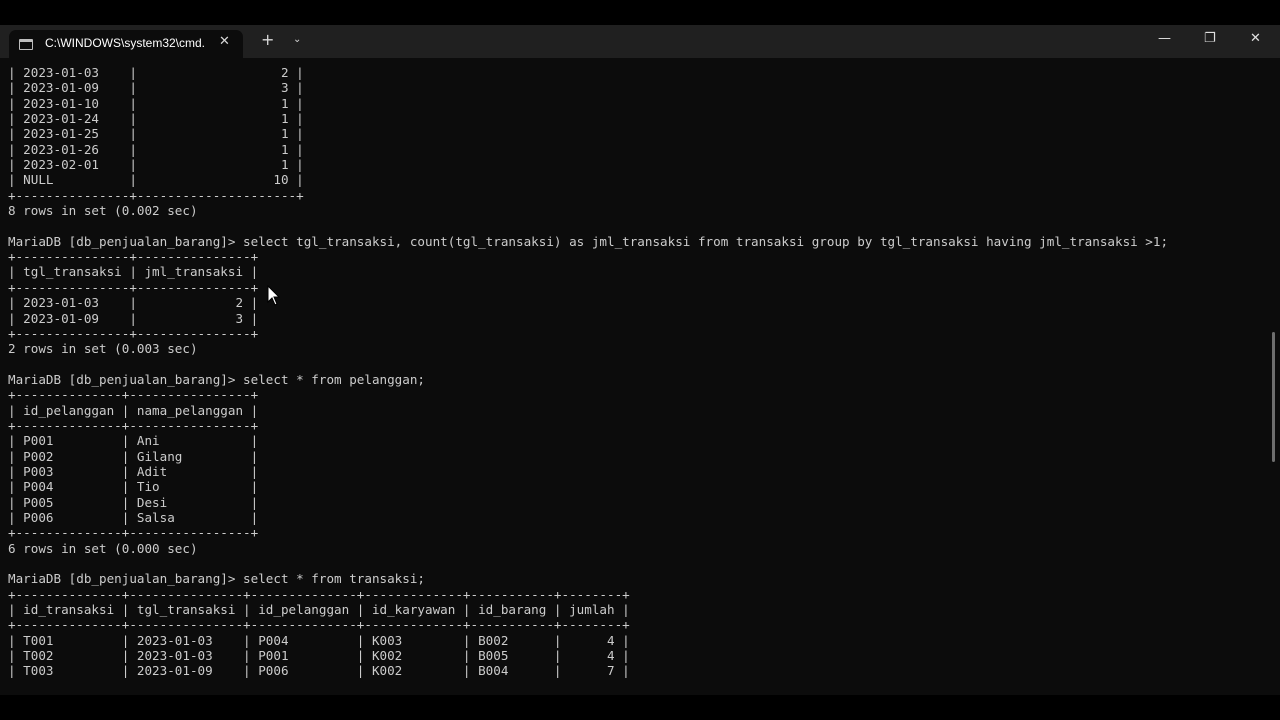 This screenshot has height=720, width=1280. Describe the element at coordinates (156, 134) in the screenshot. I see `terminal-line: | 2023-01-25 | 1 |` at that location.